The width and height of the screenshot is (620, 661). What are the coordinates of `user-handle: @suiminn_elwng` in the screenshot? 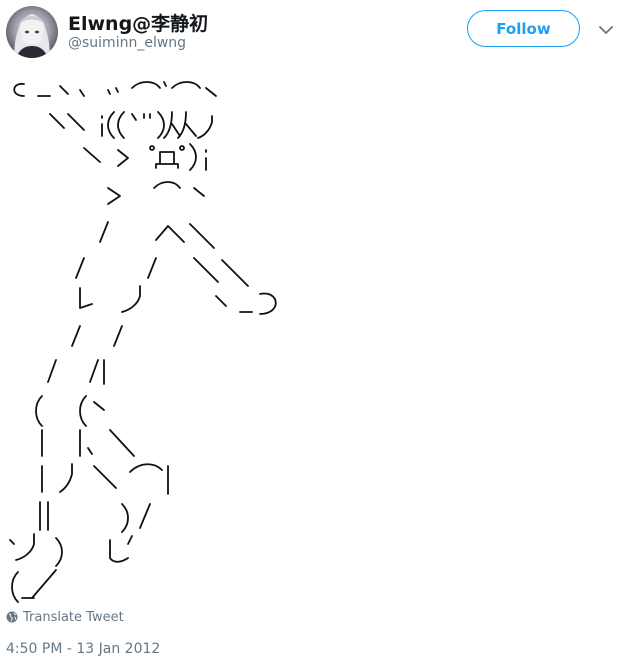 It's located at (127, 43).